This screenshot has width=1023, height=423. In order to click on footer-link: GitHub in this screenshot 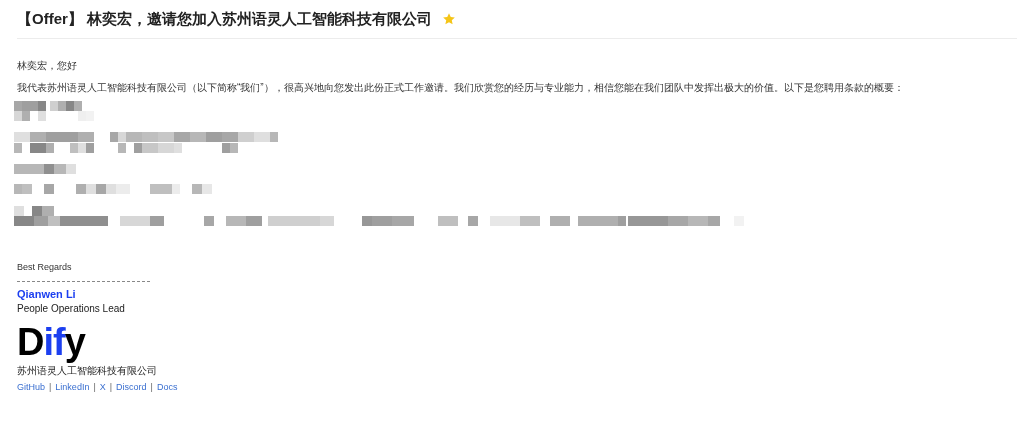, I will do `click(31, 387)`.